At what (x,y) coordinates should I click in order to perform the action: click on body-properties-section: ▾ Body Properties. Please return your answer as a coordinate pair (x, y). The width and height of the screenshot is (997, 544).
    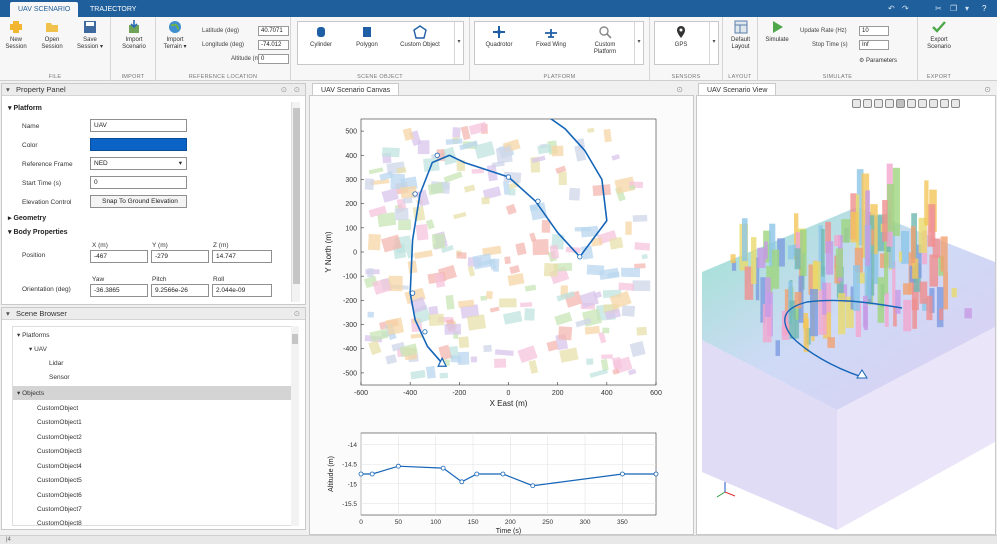
    Looking at the image, I should click on (38, 232).